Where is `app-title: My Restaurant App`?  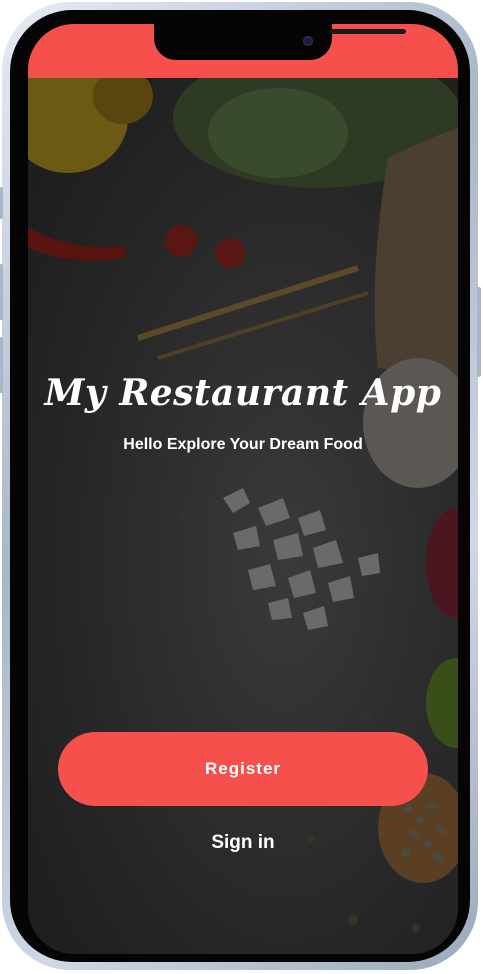
app-title: My Restaurant App is located at coordinates (243, 393).